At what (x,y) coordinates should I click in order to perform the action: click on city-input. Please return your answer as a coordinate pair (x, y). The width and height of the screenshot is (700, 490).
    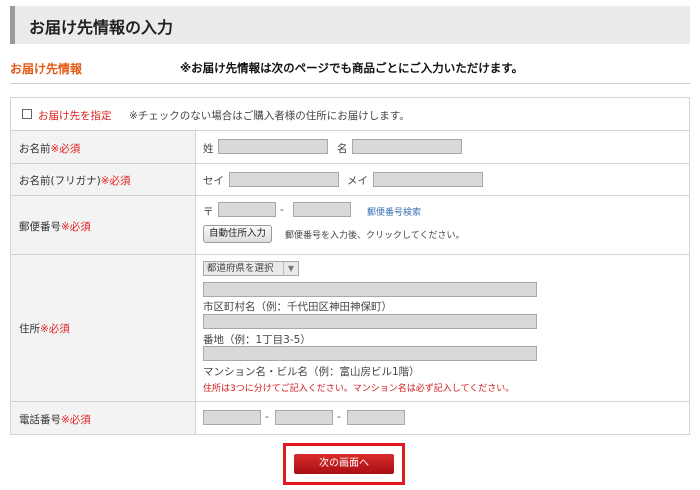
    Looking at the image, I should click on (370, 289).